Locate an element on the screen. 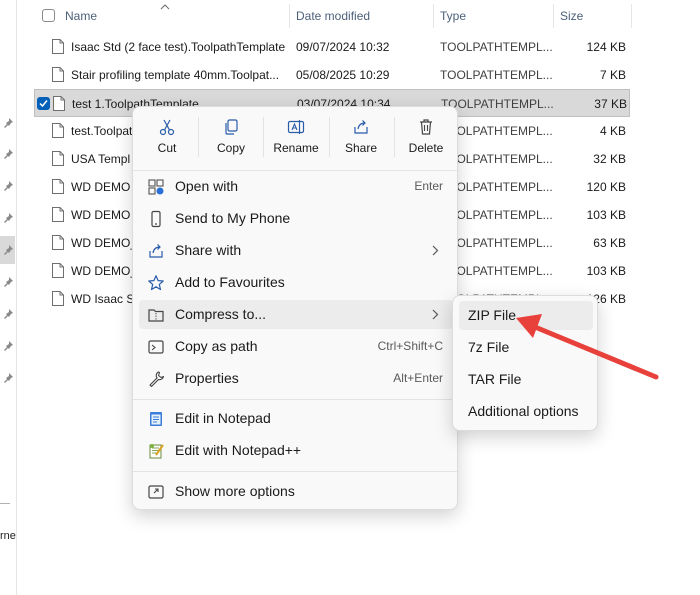 The width and height of the screenshot is (700, 595). cut-label: Cut is located at coordinates (167, 148).